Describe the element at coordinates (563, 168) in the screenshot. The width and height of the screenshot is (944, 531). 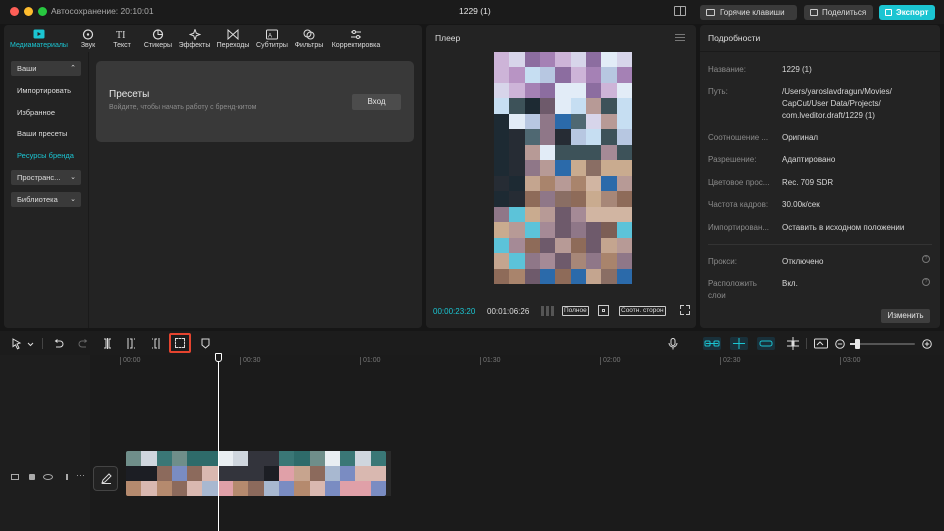
I see `video-preview` at that location.